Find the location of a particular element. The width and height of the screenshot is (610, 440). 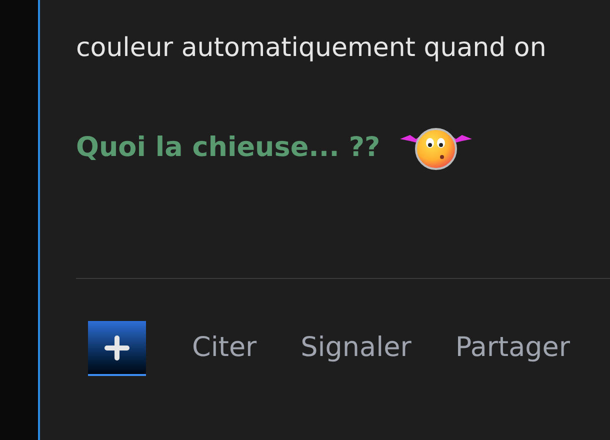

highlight-text: Quoi la chieuse... ?? is located at coordinates (228, 147).